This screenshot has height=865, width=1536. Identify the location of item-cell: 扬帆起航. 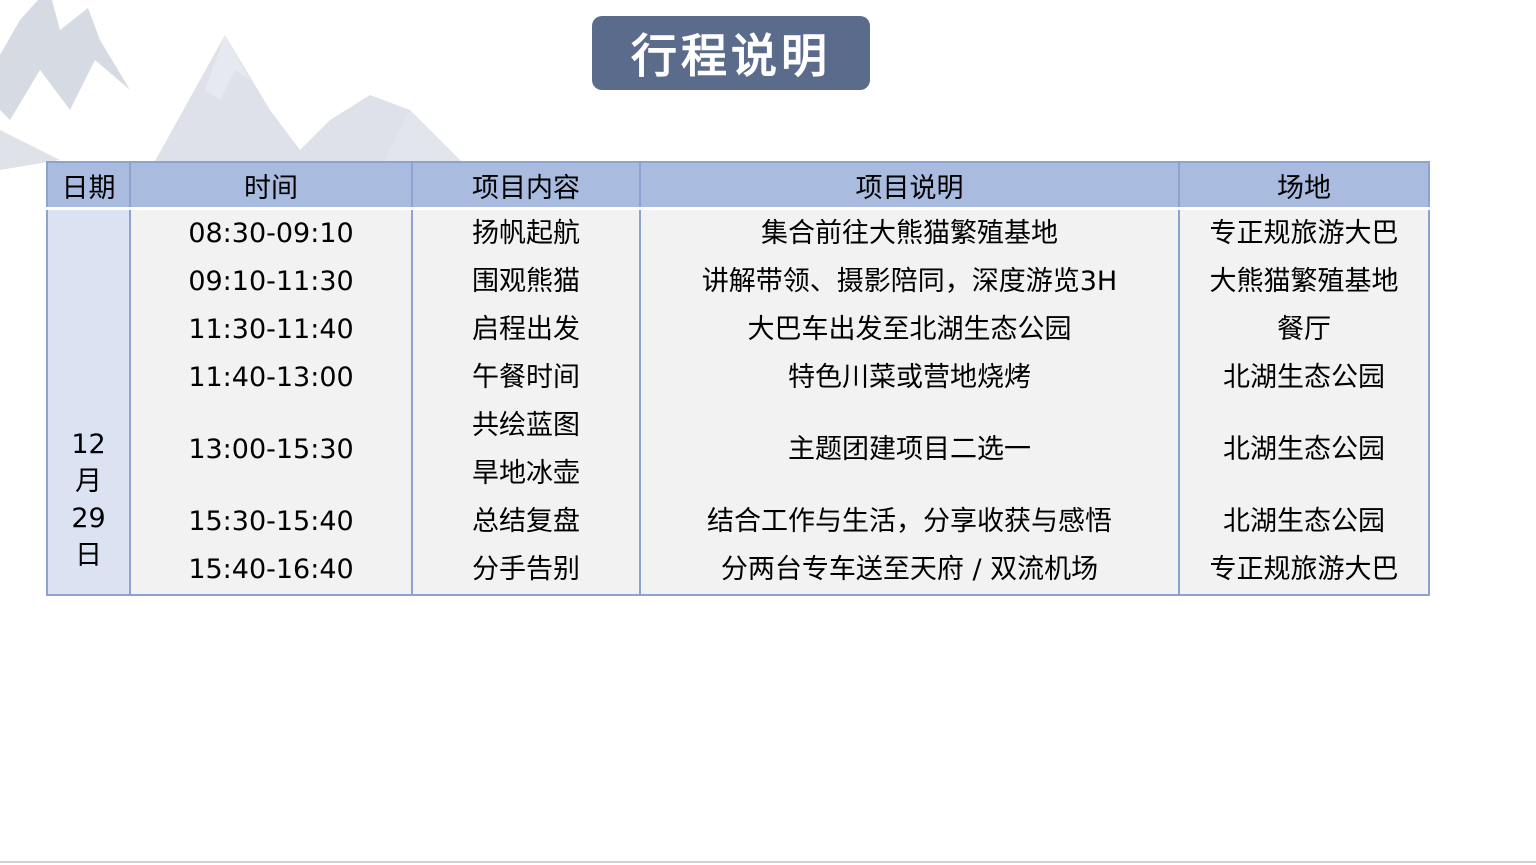
(525, 233).